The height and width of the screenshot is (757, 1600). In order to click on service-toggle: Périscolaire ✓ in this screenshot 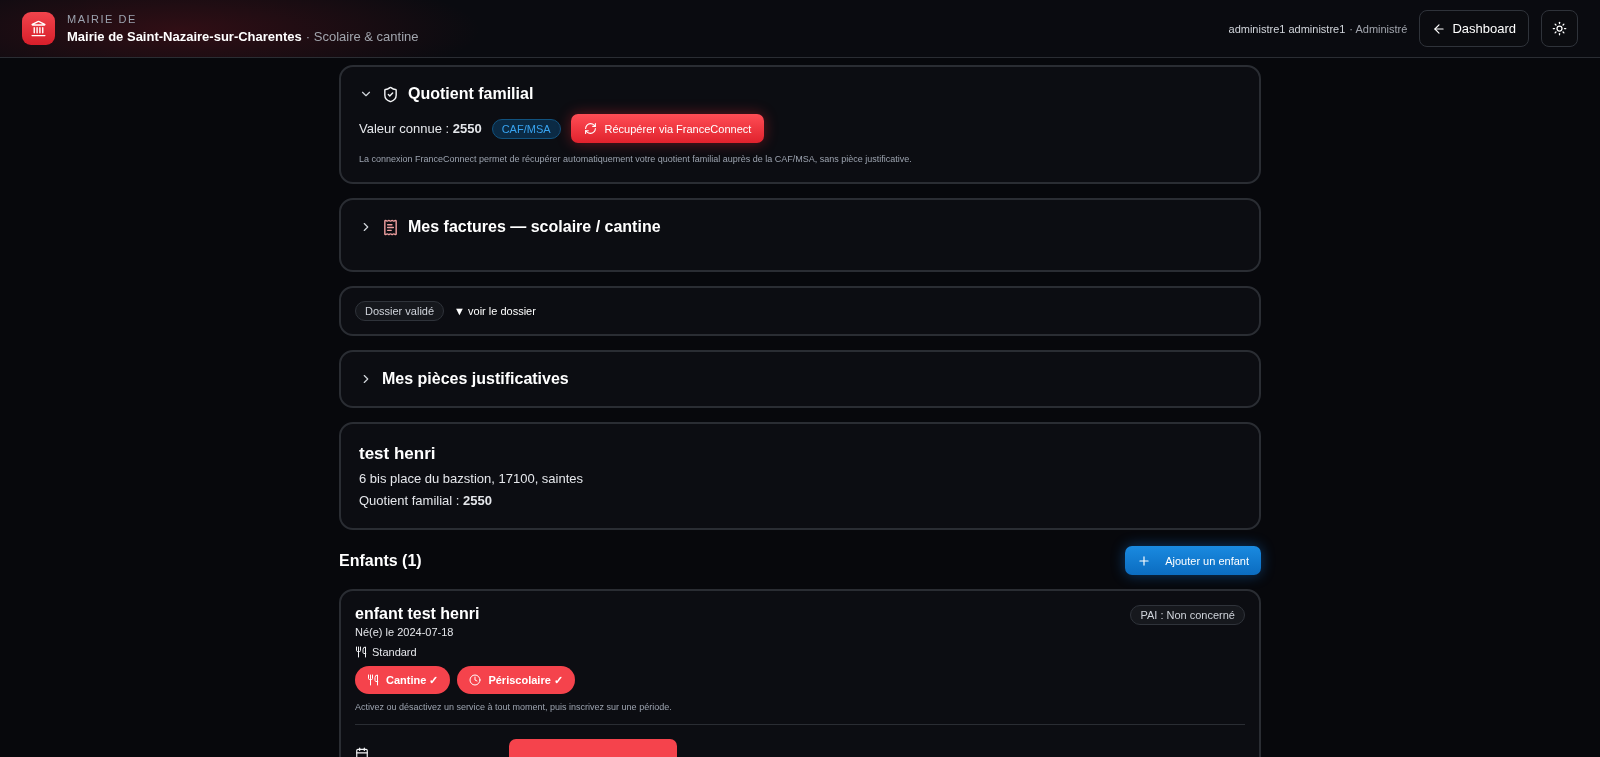, I will do `click(516, 680)`.